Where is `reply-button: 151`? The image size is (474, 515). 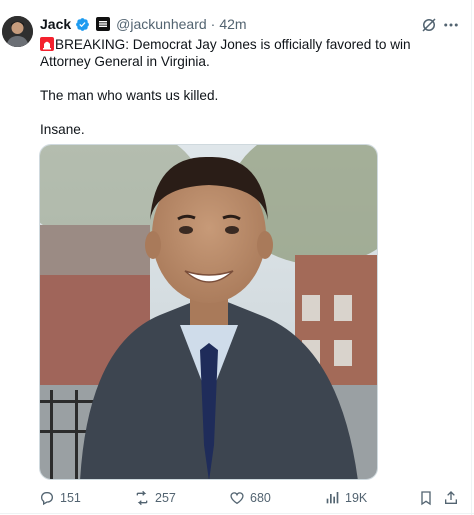
reply-button: 151 is located at coordinates (60, 498).